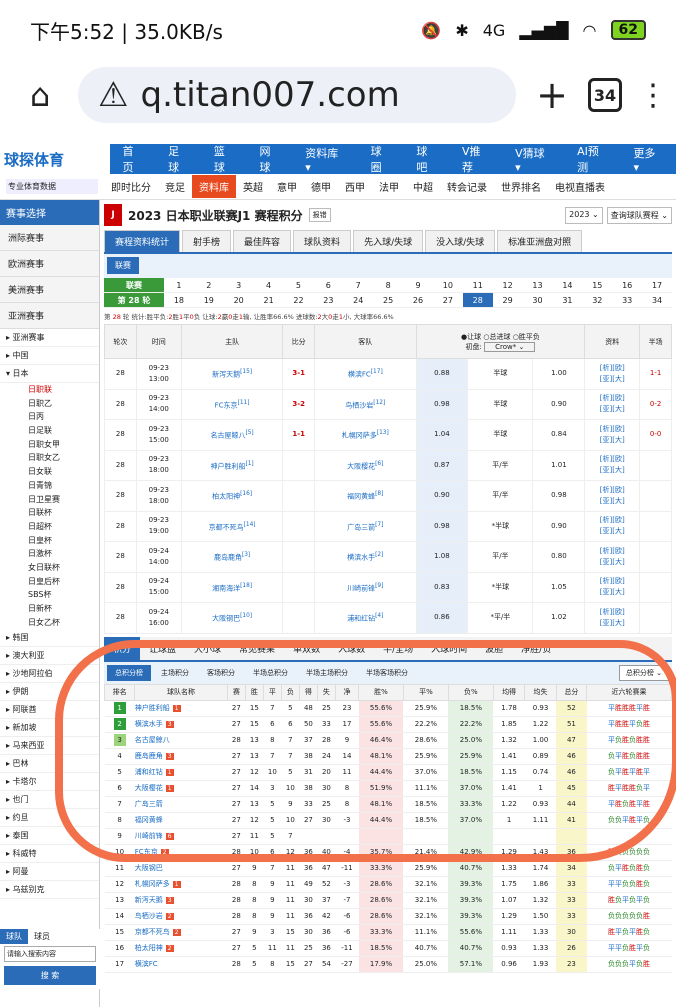 The image size is (676, 1007). What do you see at coordinates (510, 346) in the screenshot?
I see `bookmaker-select: Crow* ⌄` at bounding box center [510, 346].